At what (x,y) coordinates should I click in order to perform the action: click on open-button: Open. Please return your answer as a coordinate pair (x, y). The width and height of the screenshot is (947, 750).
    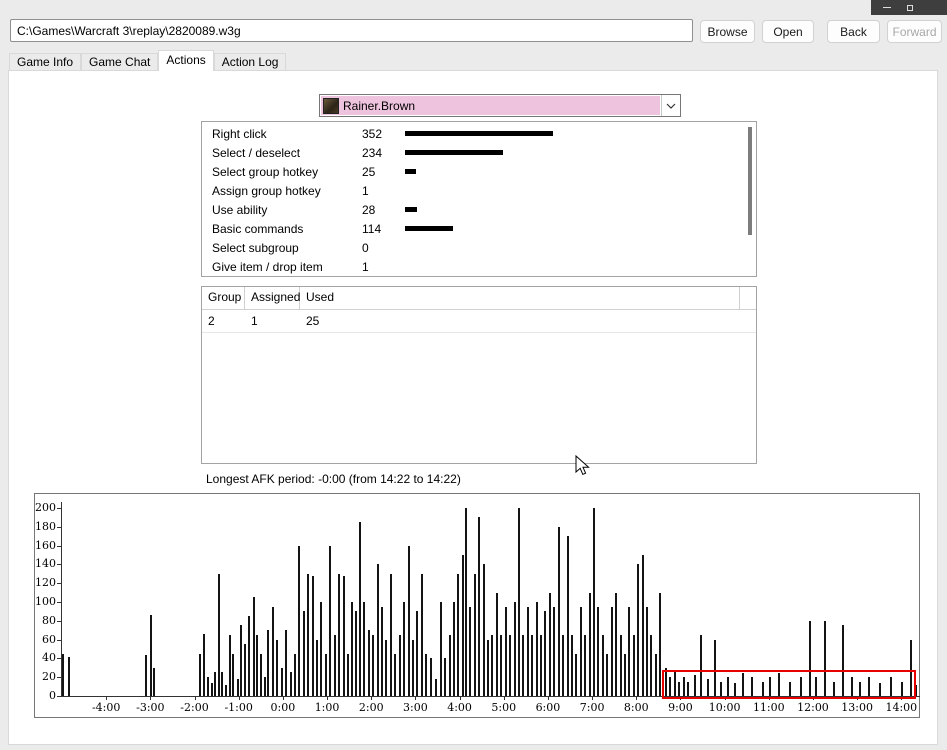
    Looking at the image, I should click on (788, 31).